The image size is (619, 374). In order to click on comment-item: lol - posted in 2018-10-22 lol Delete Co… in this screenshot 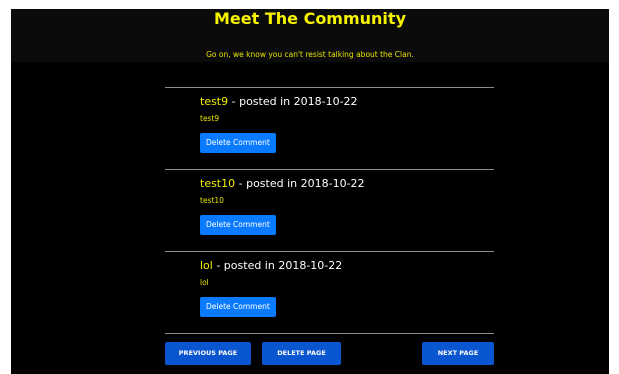, I will do `click(350, 288)`.